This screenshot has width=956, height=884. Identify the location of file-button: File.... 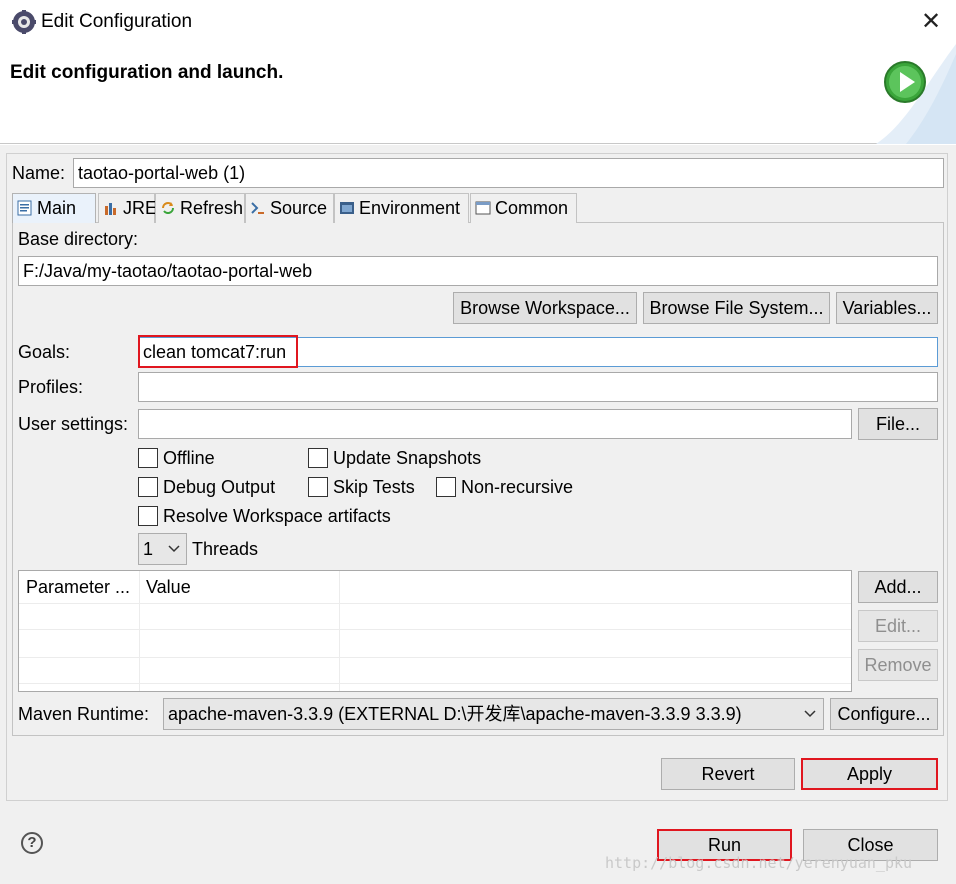
(898, 424).